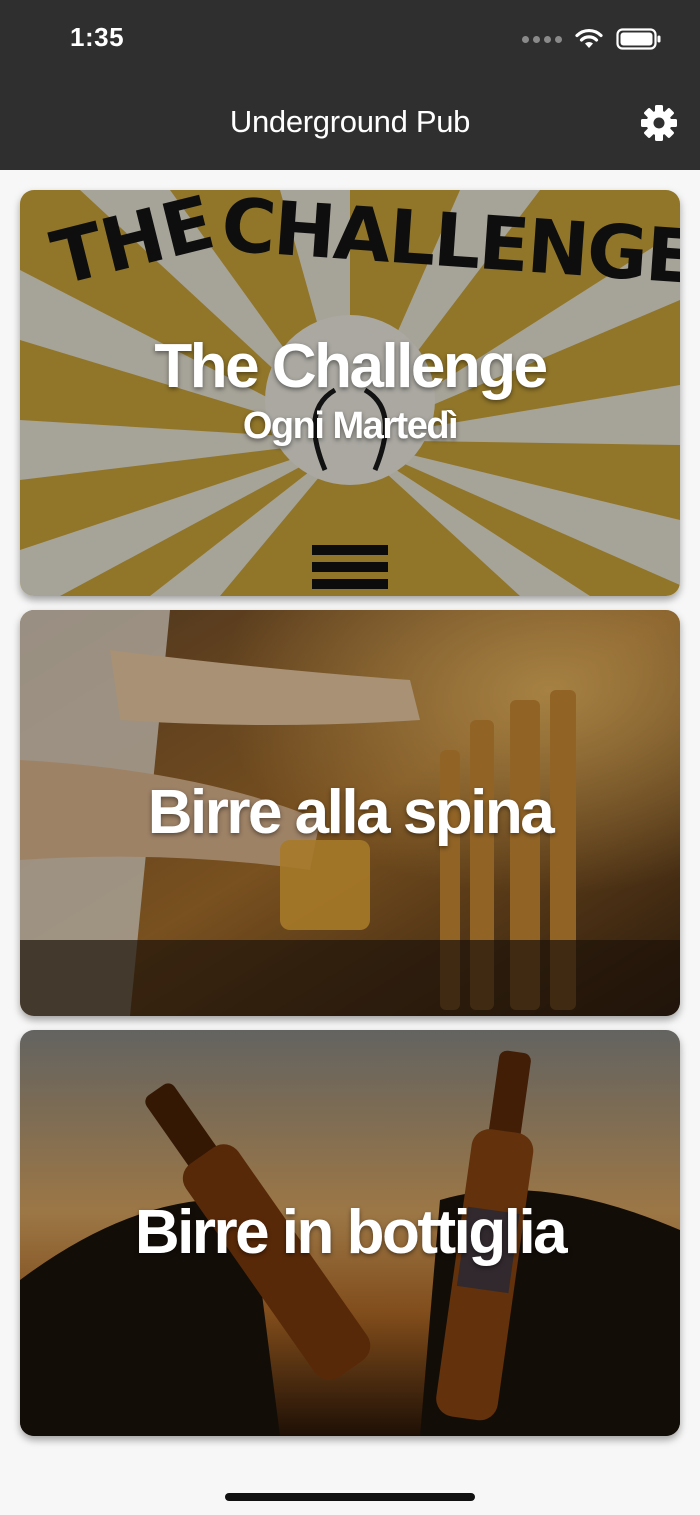  Describe the element at coordinates (97, 37) in the screenshot. I see `status-time: 1:35` at that location.